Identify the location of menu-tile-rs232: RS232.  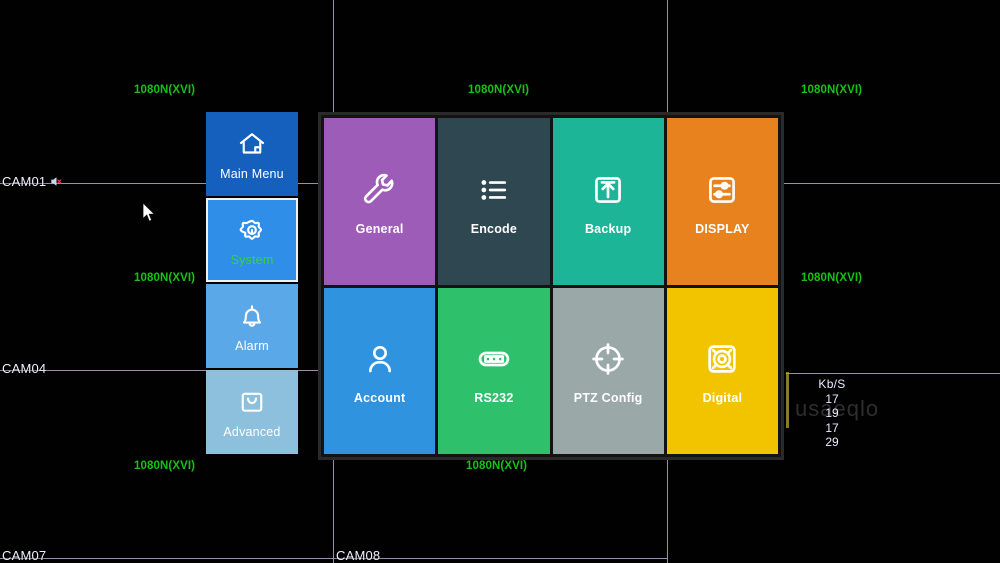
(494, 370).